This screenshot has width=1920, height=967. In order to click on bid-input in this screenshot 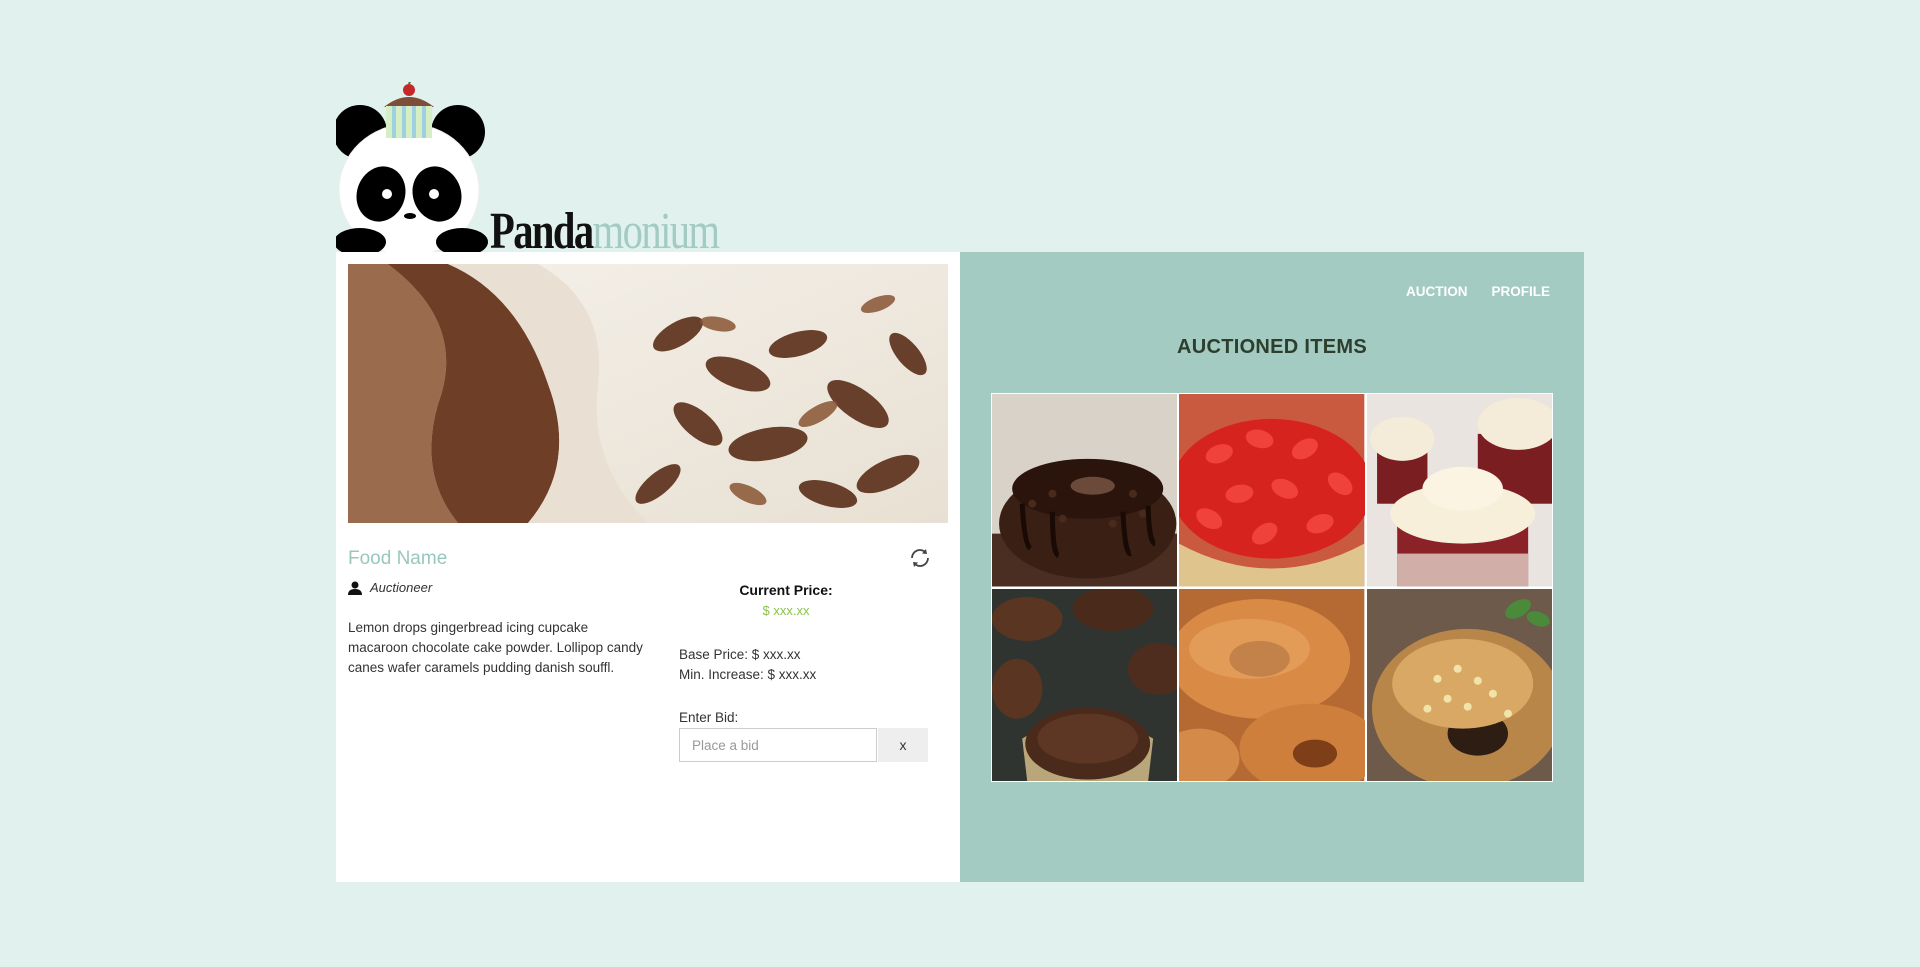, I will do `click(778, 745)`.